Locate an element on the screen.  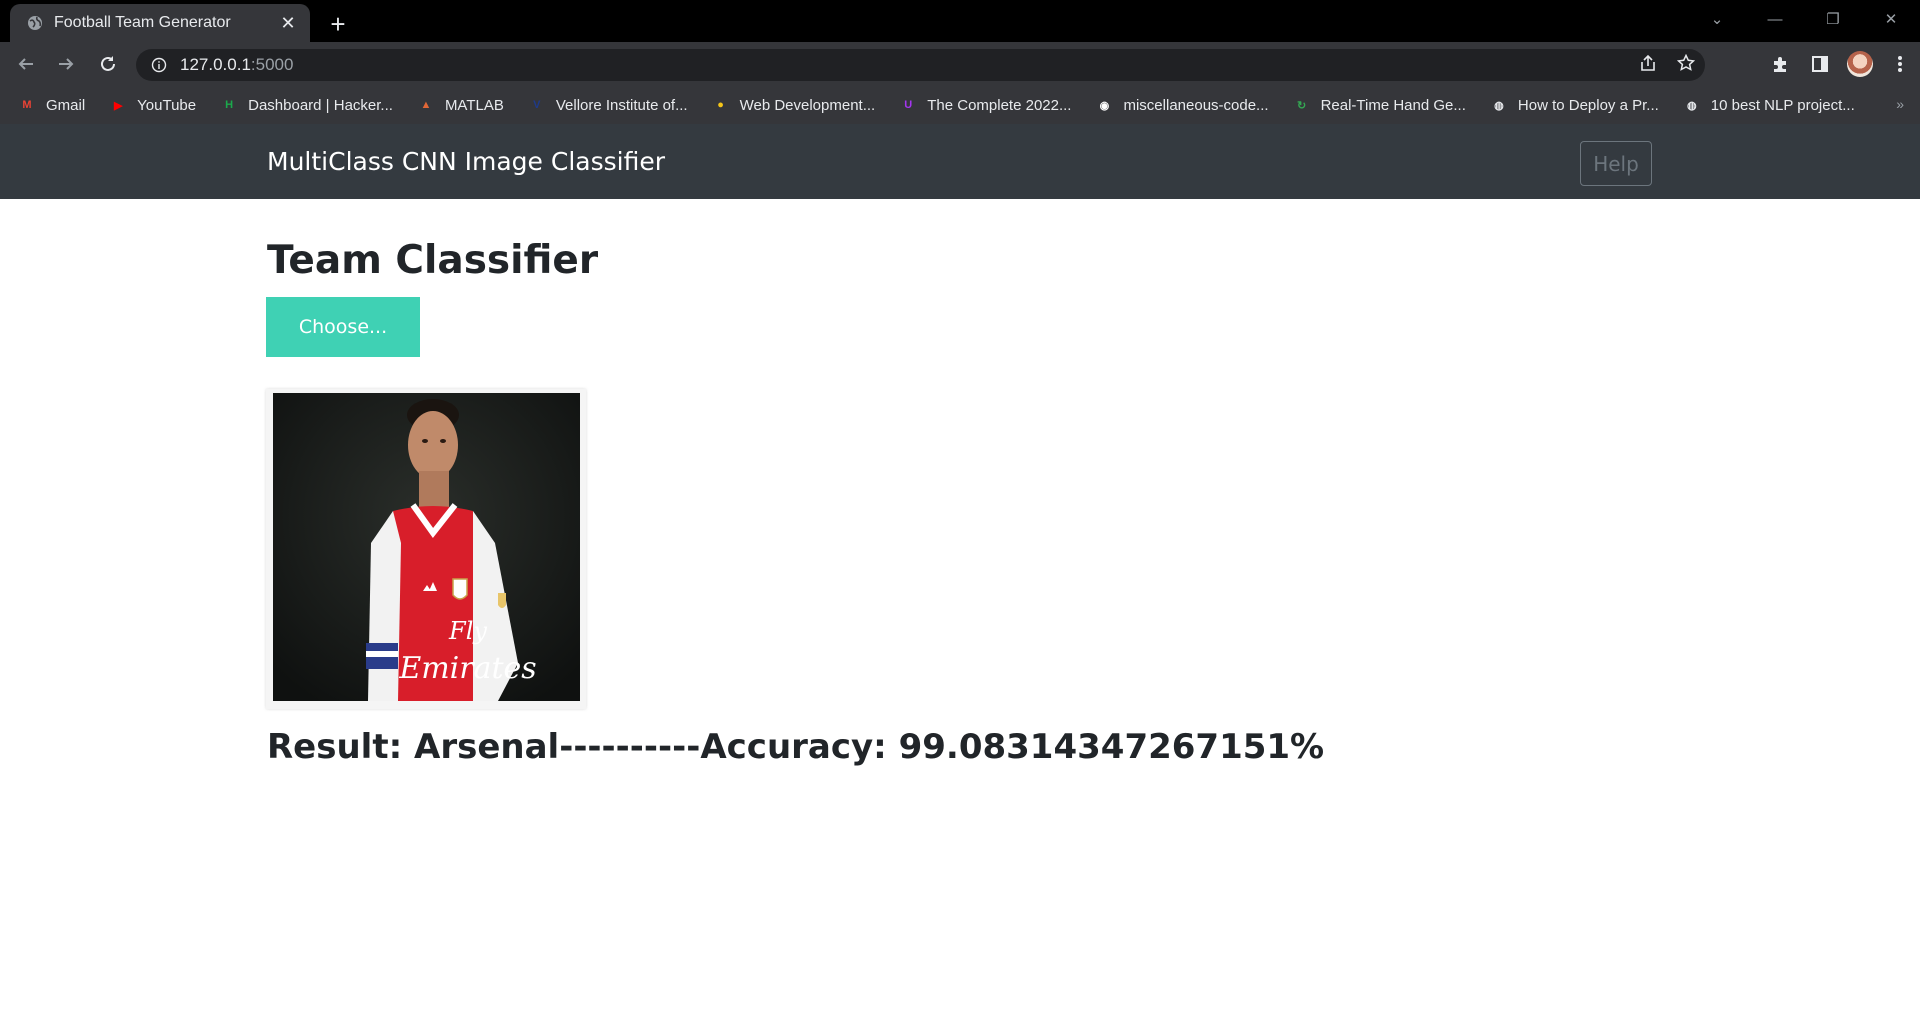
uploaded-player-image: Fly Emirates is located at coordinates (426, 547).